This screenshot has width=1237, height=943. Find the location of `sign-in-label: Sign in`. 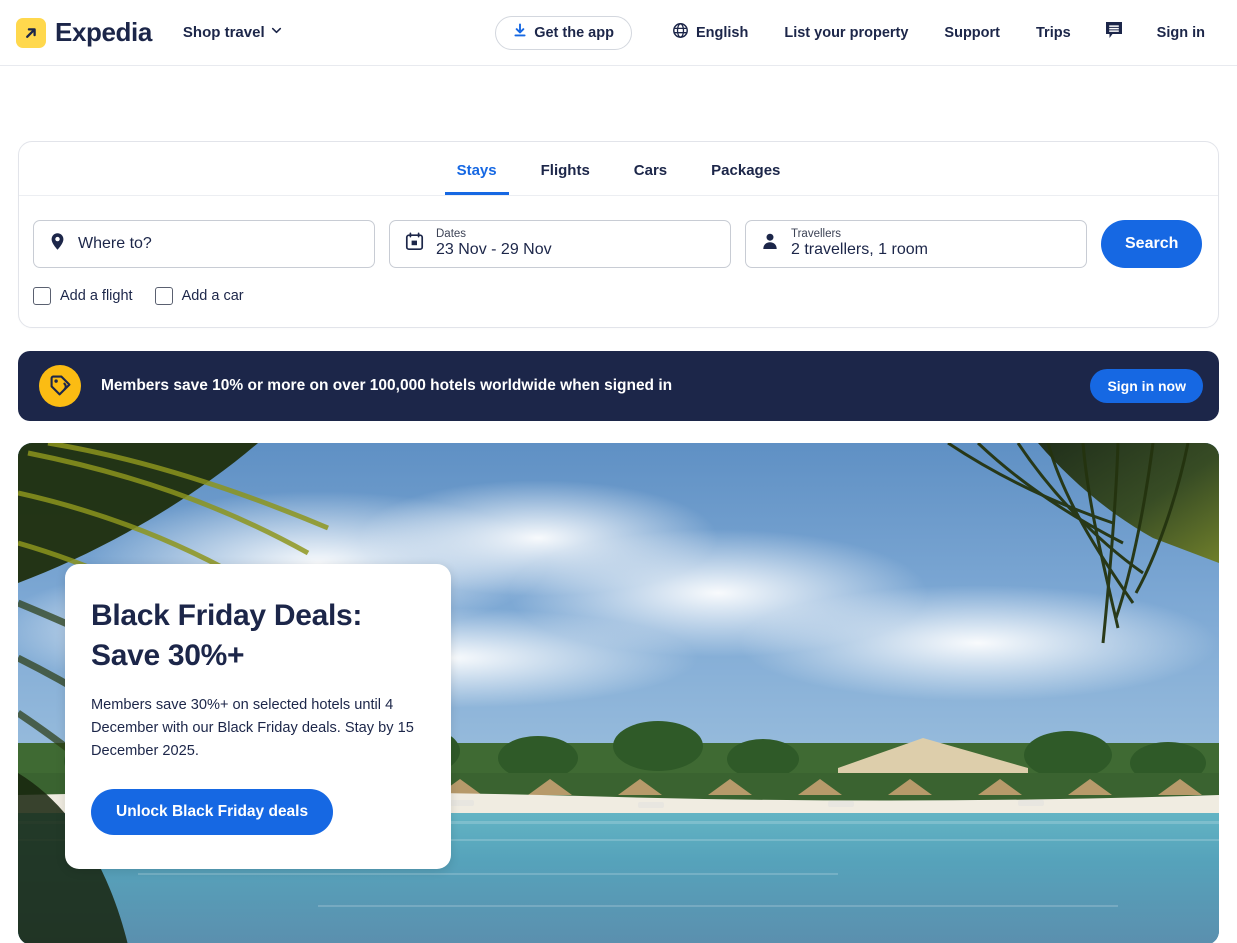

sign-in-label: Sign in is located at coordinates (1180, 32).